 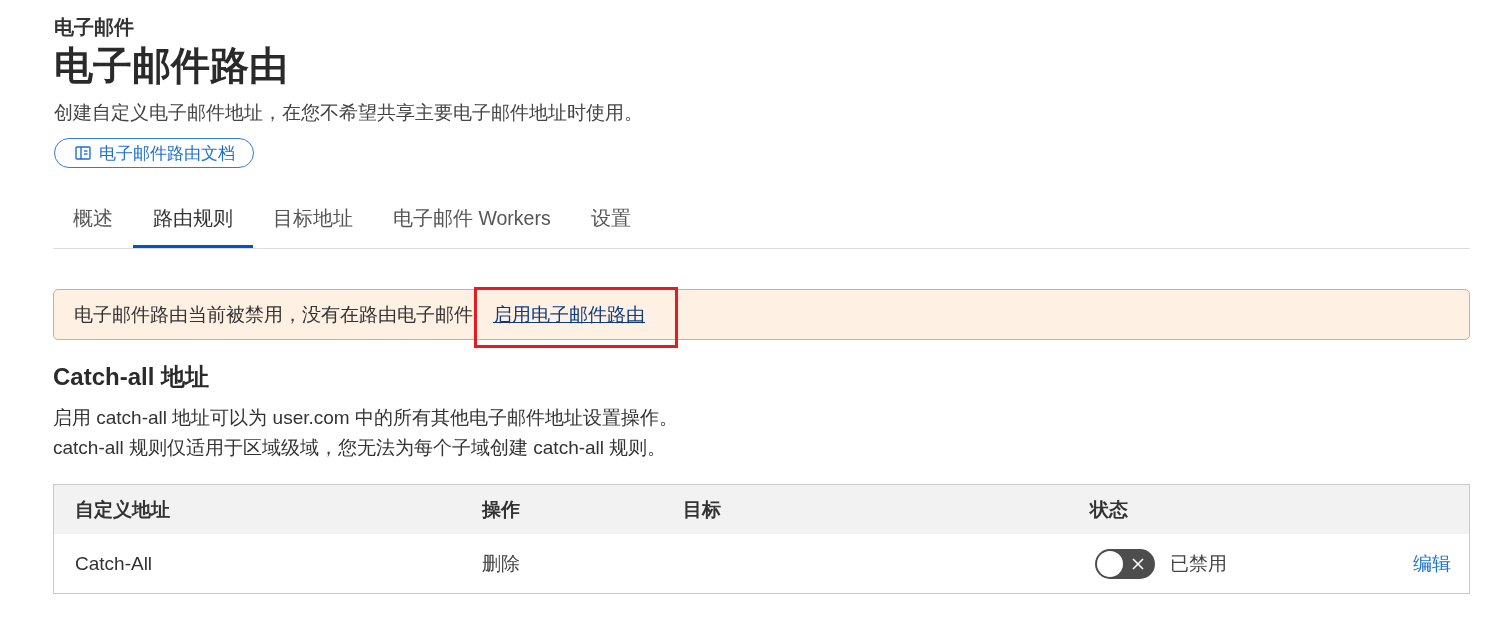 I want to click on tab: 设置, so click(x=610, y=221).